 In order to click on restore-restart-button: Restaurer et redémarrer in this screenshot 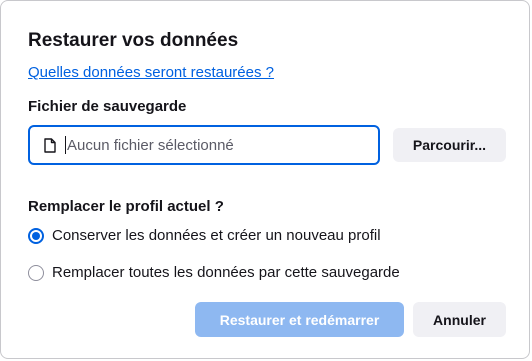, I will do `click(299, 319)`.